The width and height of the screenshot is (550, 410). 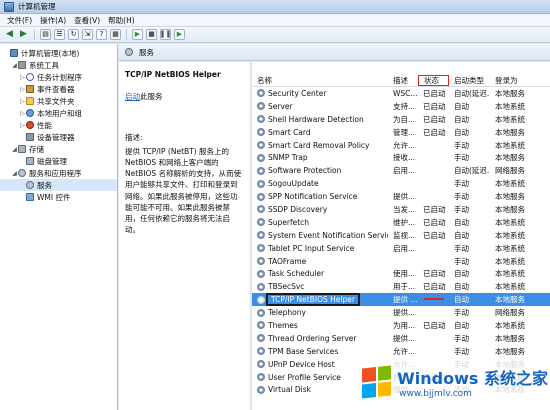 I want to click on column-name: 名称, so click(x=320, y=80).